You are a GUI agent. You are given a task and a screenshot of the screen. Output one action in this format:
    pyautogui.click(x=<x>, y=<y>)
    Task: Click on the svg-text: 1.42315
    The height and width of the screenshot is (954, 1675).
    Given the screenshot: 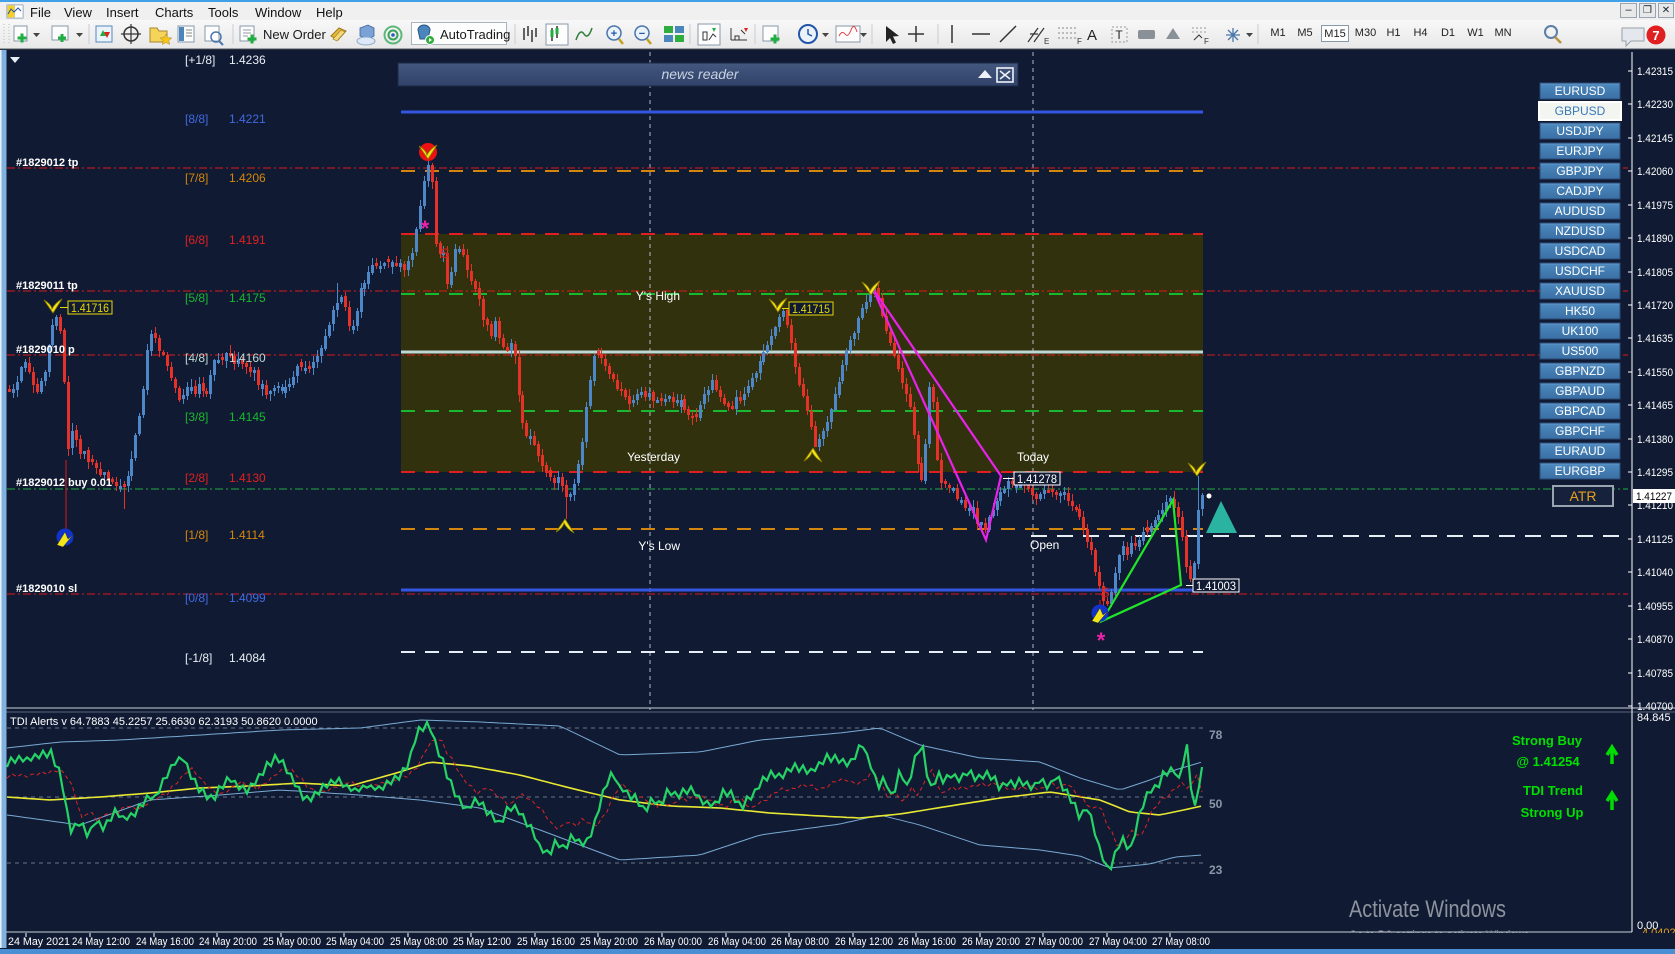 What is the action you would take?
    pyautogui.click(x=1655, y=72)
    